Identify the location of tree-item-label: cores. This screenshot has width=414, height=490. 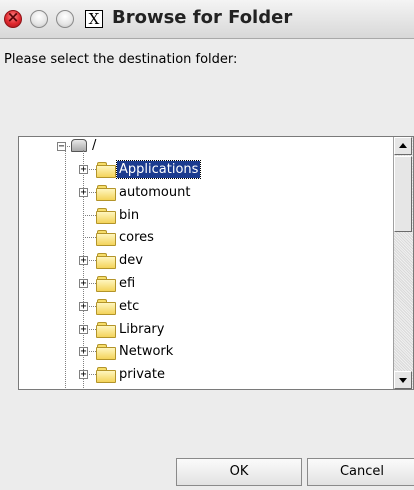
(136, 237).